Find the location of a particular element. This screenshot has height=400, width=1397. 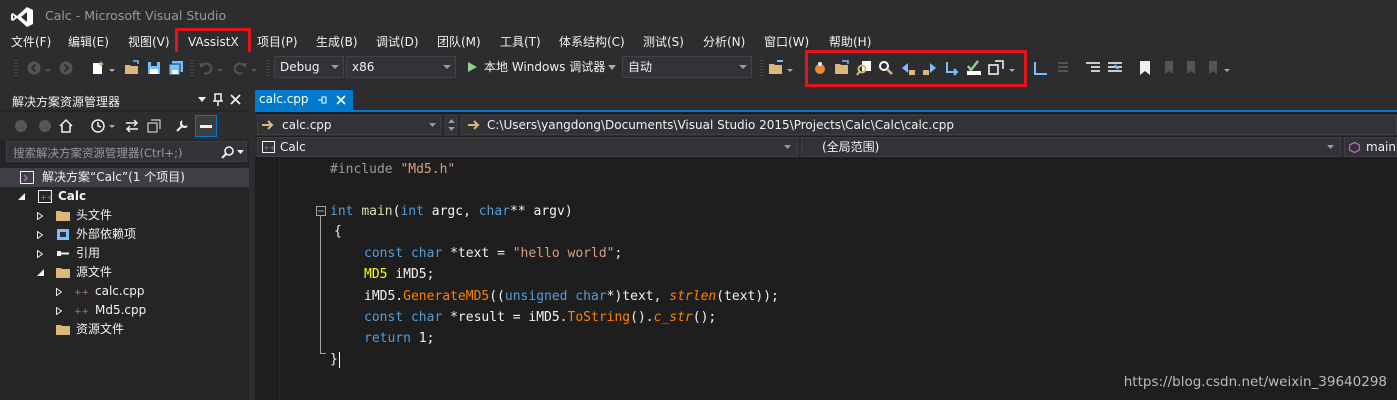

nav-spinner is located at coordinates (451, 125).